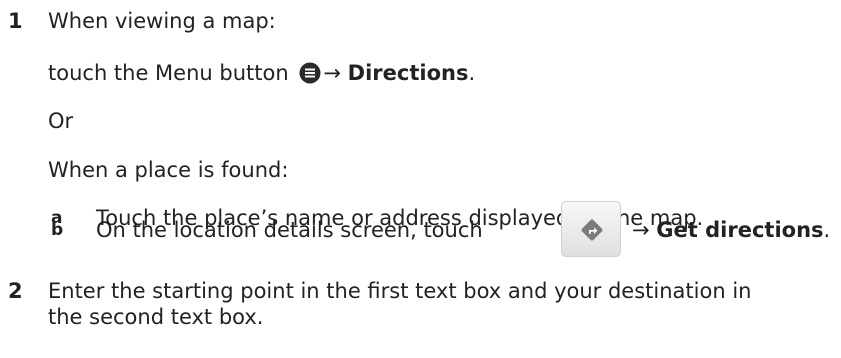  What do you see at coordinates (156, 317) in the screenshot?
I see `step-2-line-2: the second text box.` at bounding box center [156, 317].